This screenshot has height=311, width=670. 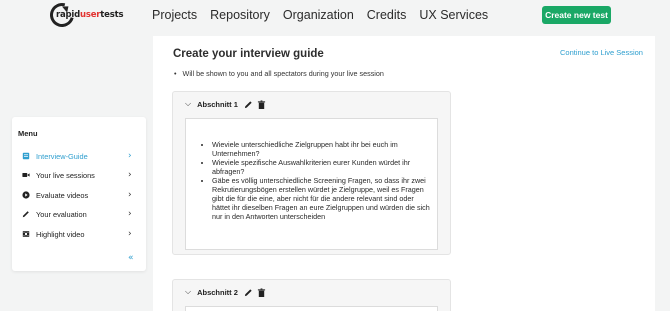 I want to click on section-content, so click(x=311, y=308).